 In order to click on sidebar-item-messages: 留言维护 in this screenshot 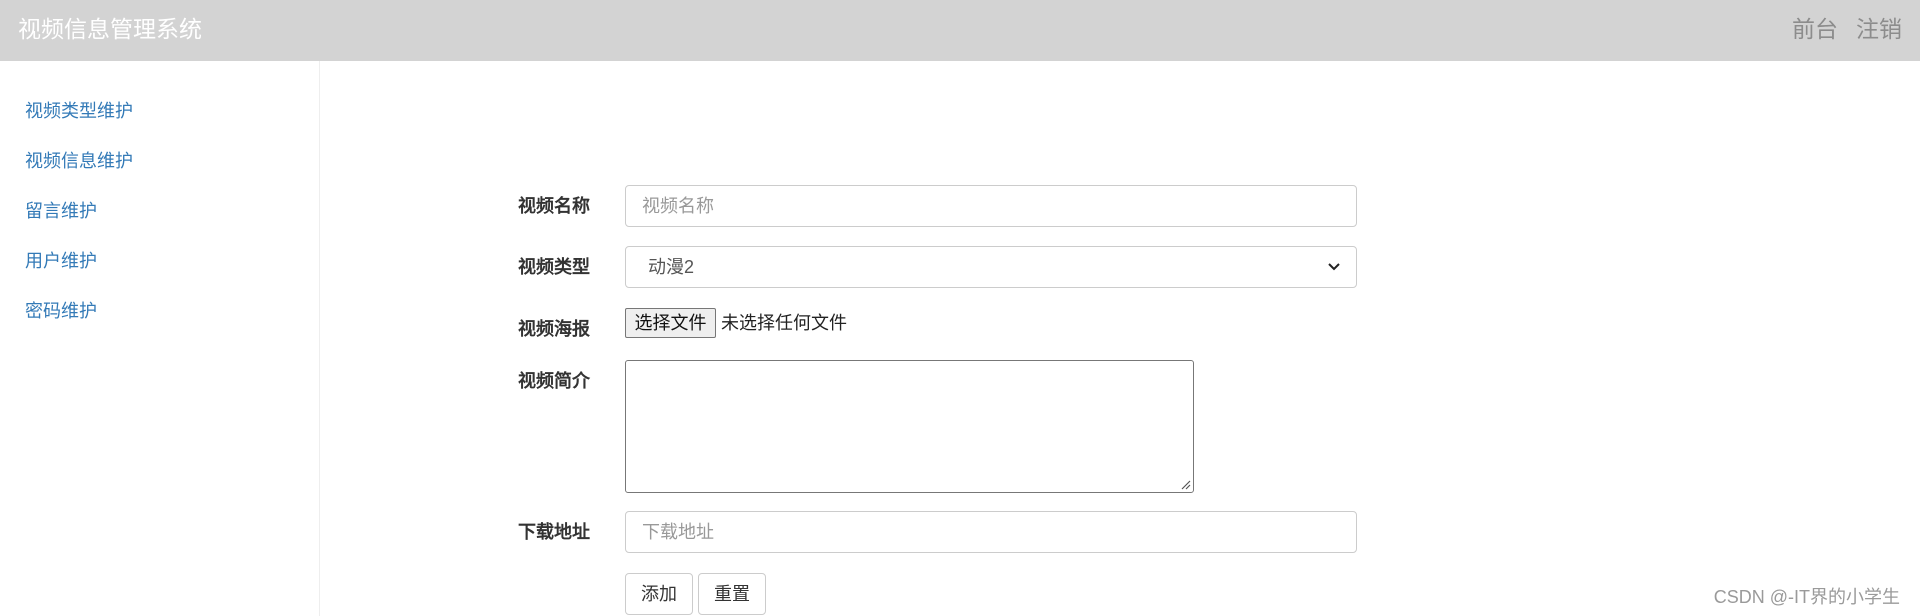, I will do `click(61, 211)`.